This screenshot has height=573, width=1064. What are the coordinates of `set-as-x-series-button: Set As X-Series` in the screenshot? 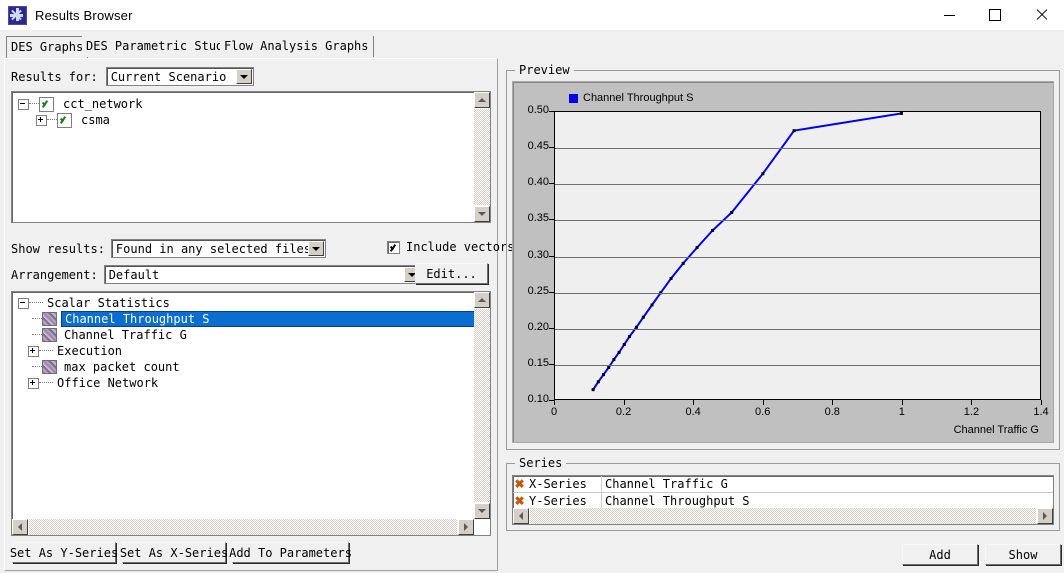 It's located at (174, 552).